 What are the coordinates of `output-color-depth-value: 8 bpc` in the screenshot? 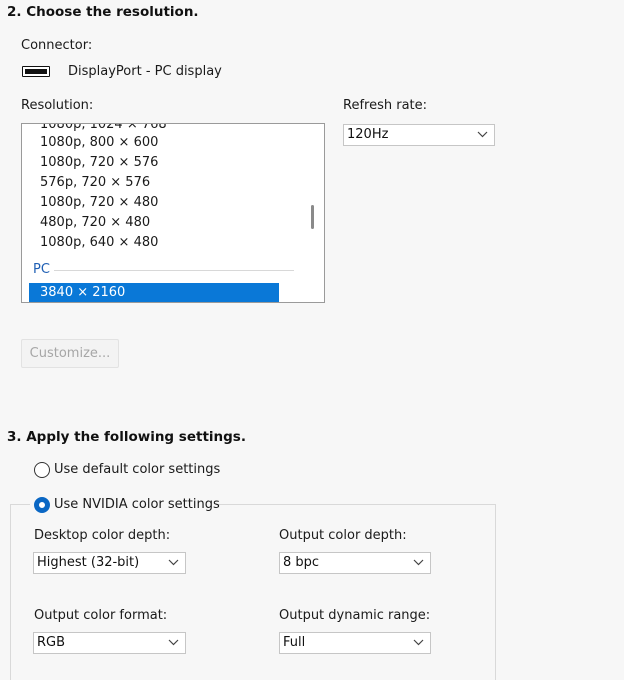 It's located at (301, 562).